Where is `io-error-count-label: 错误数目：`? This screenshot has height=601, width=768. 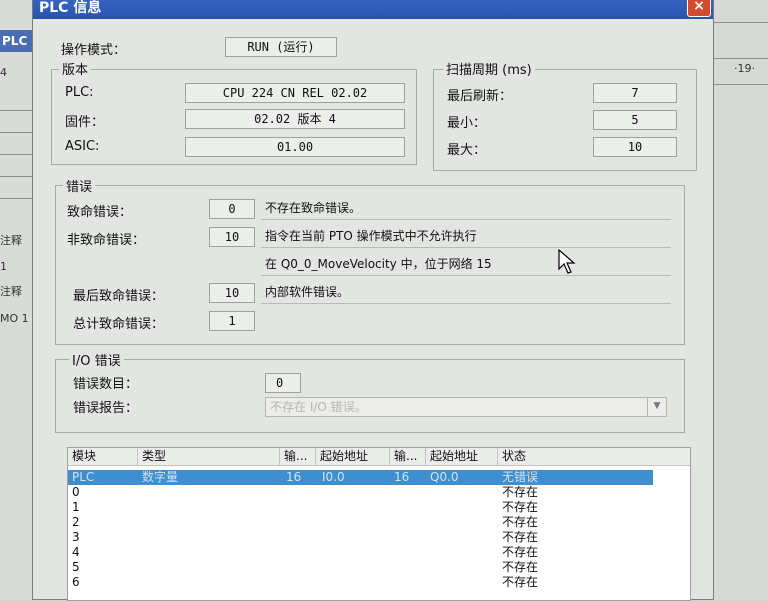 io-error-count-label: 错误数目： is located at coordinates (106, 384).